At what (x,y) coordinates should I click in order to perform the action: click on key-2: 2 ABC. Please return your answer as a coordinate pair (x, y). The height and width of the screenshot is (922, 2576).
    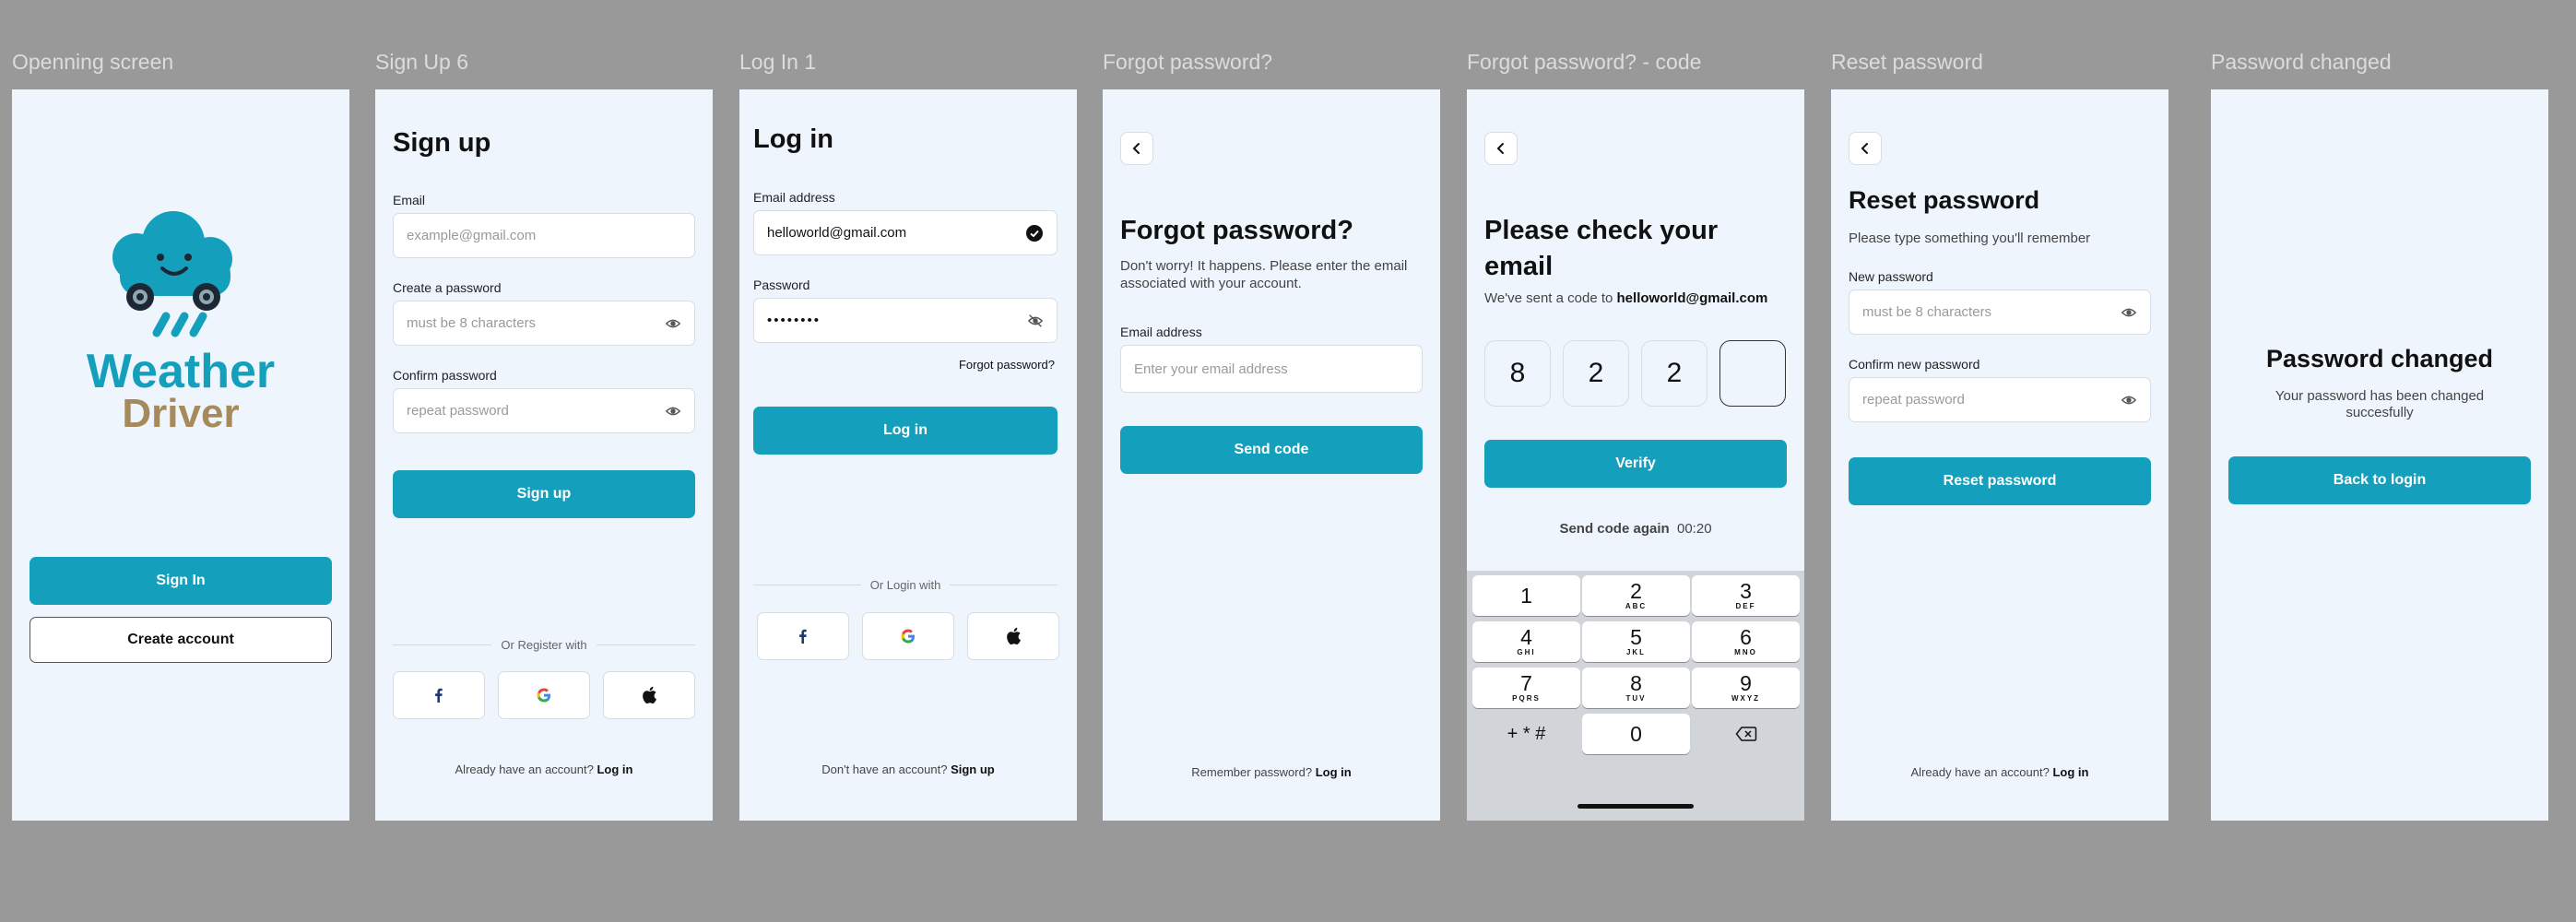
    Looking at the image, I should click on (1636, 595).